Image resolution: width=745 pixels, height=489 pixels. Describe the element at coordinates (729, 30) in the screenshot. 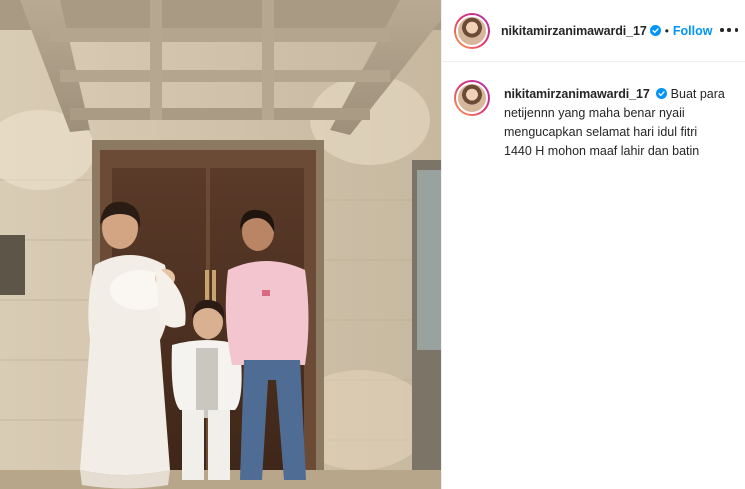

I see `more-options-icon` at that location.